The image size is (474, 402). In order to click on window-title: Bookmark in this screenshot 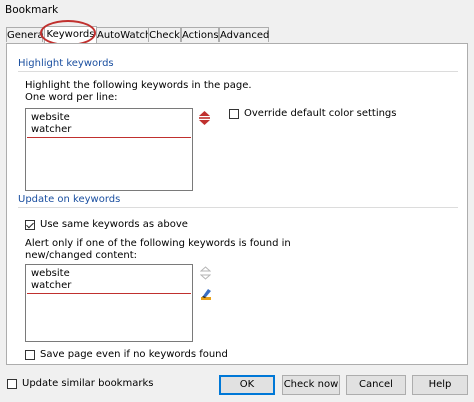, I will do `click(32, 10)`.